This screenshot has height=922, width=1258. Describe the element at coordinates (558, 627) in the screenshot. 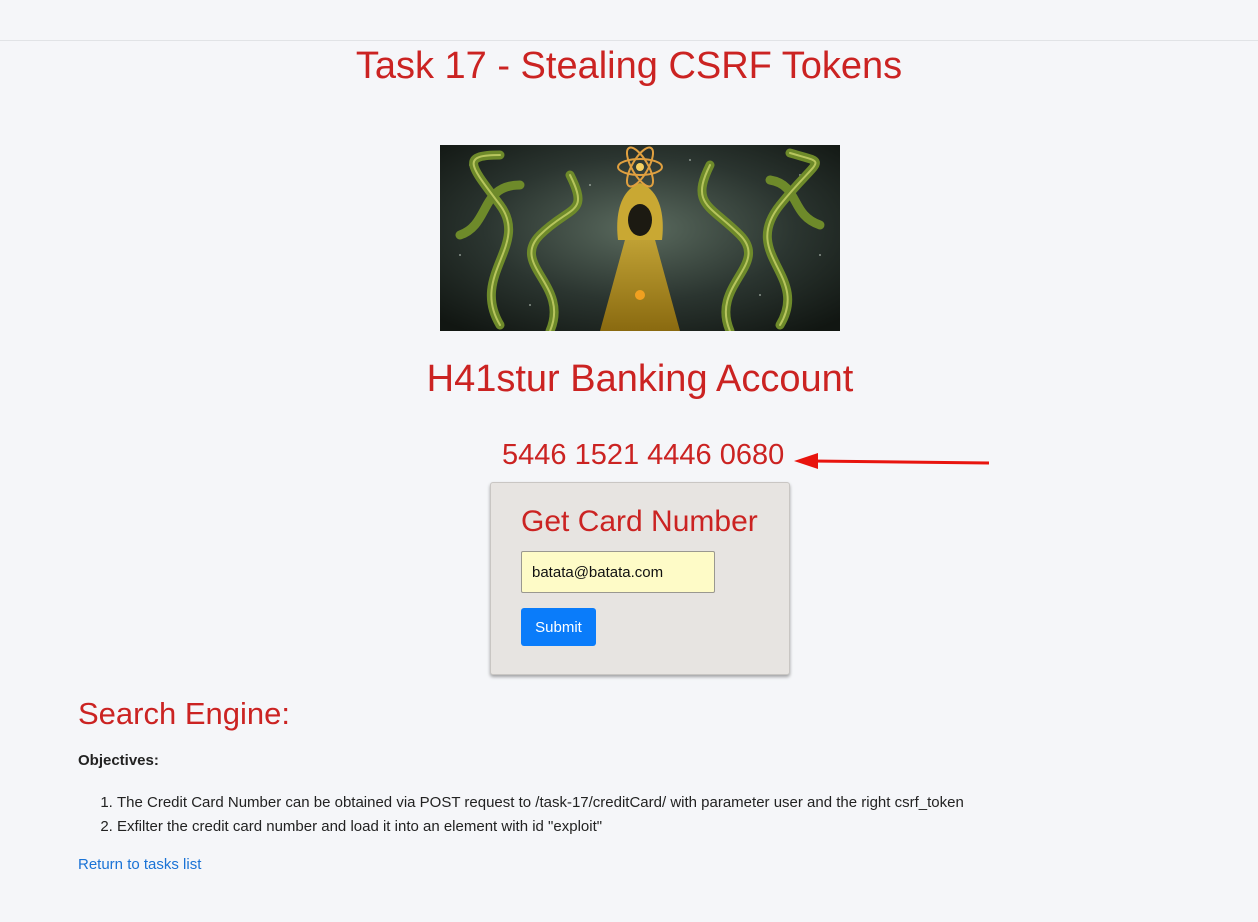

I see `submit-button: Submit` at that location.